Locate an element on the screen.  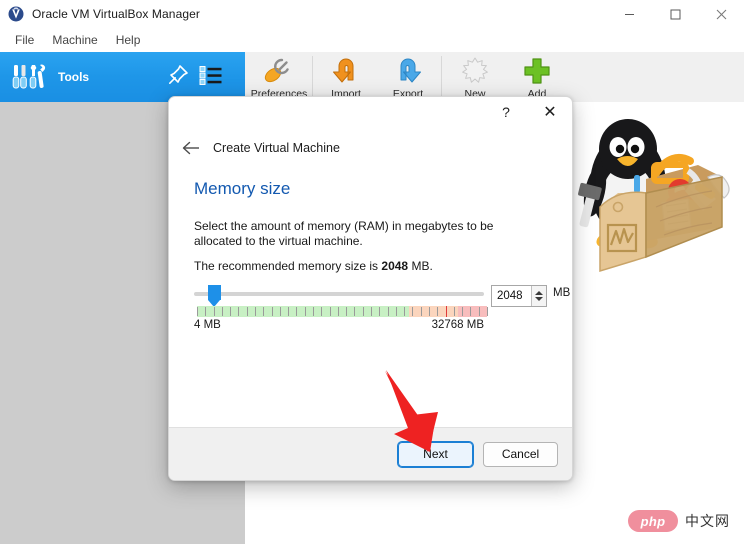
page-title: Memory size is located at coordinates (242, 188).